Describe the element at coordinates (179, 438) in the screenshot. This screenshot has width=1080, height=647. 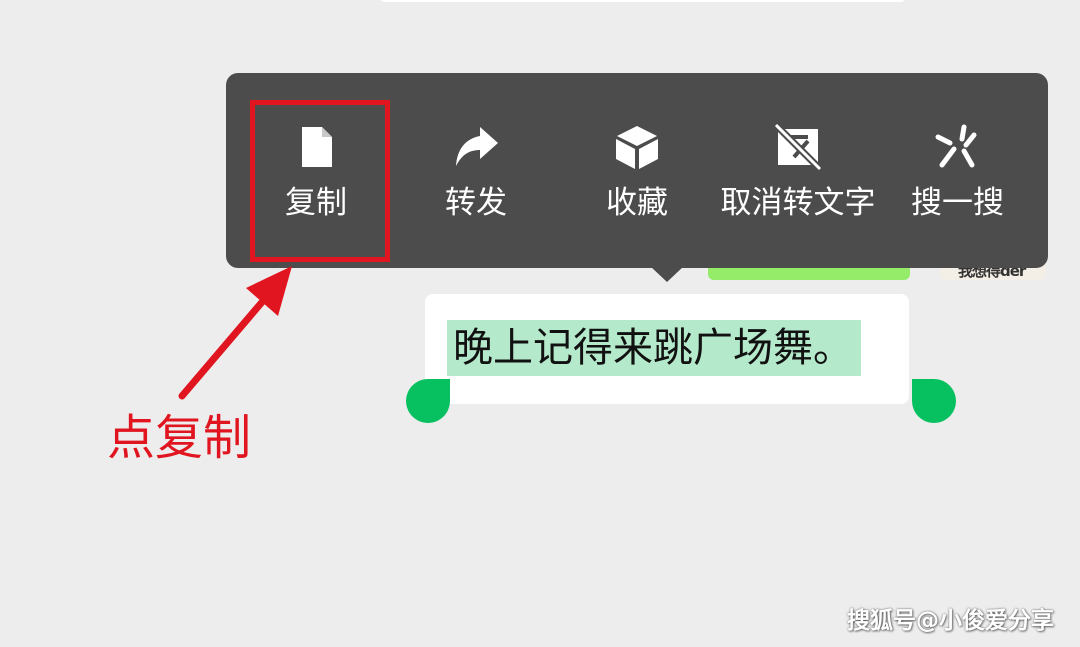
I see `annotation-label: 点复制` at that location.